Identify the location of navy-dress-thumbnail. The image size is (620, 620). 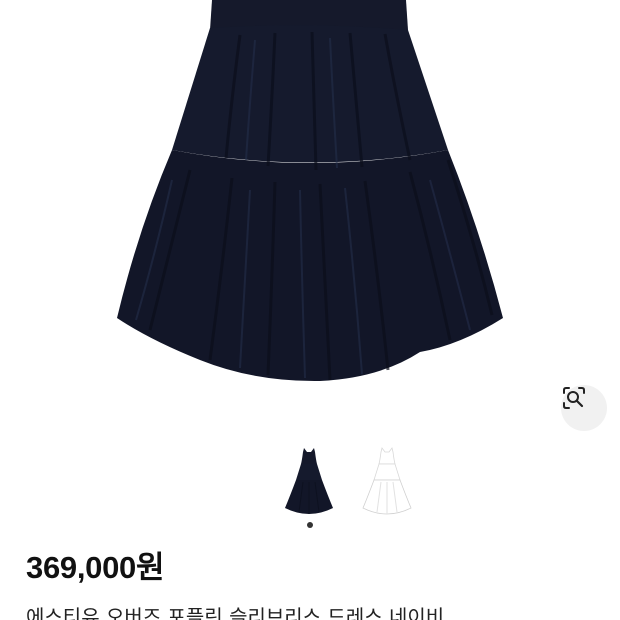
(309, 481).